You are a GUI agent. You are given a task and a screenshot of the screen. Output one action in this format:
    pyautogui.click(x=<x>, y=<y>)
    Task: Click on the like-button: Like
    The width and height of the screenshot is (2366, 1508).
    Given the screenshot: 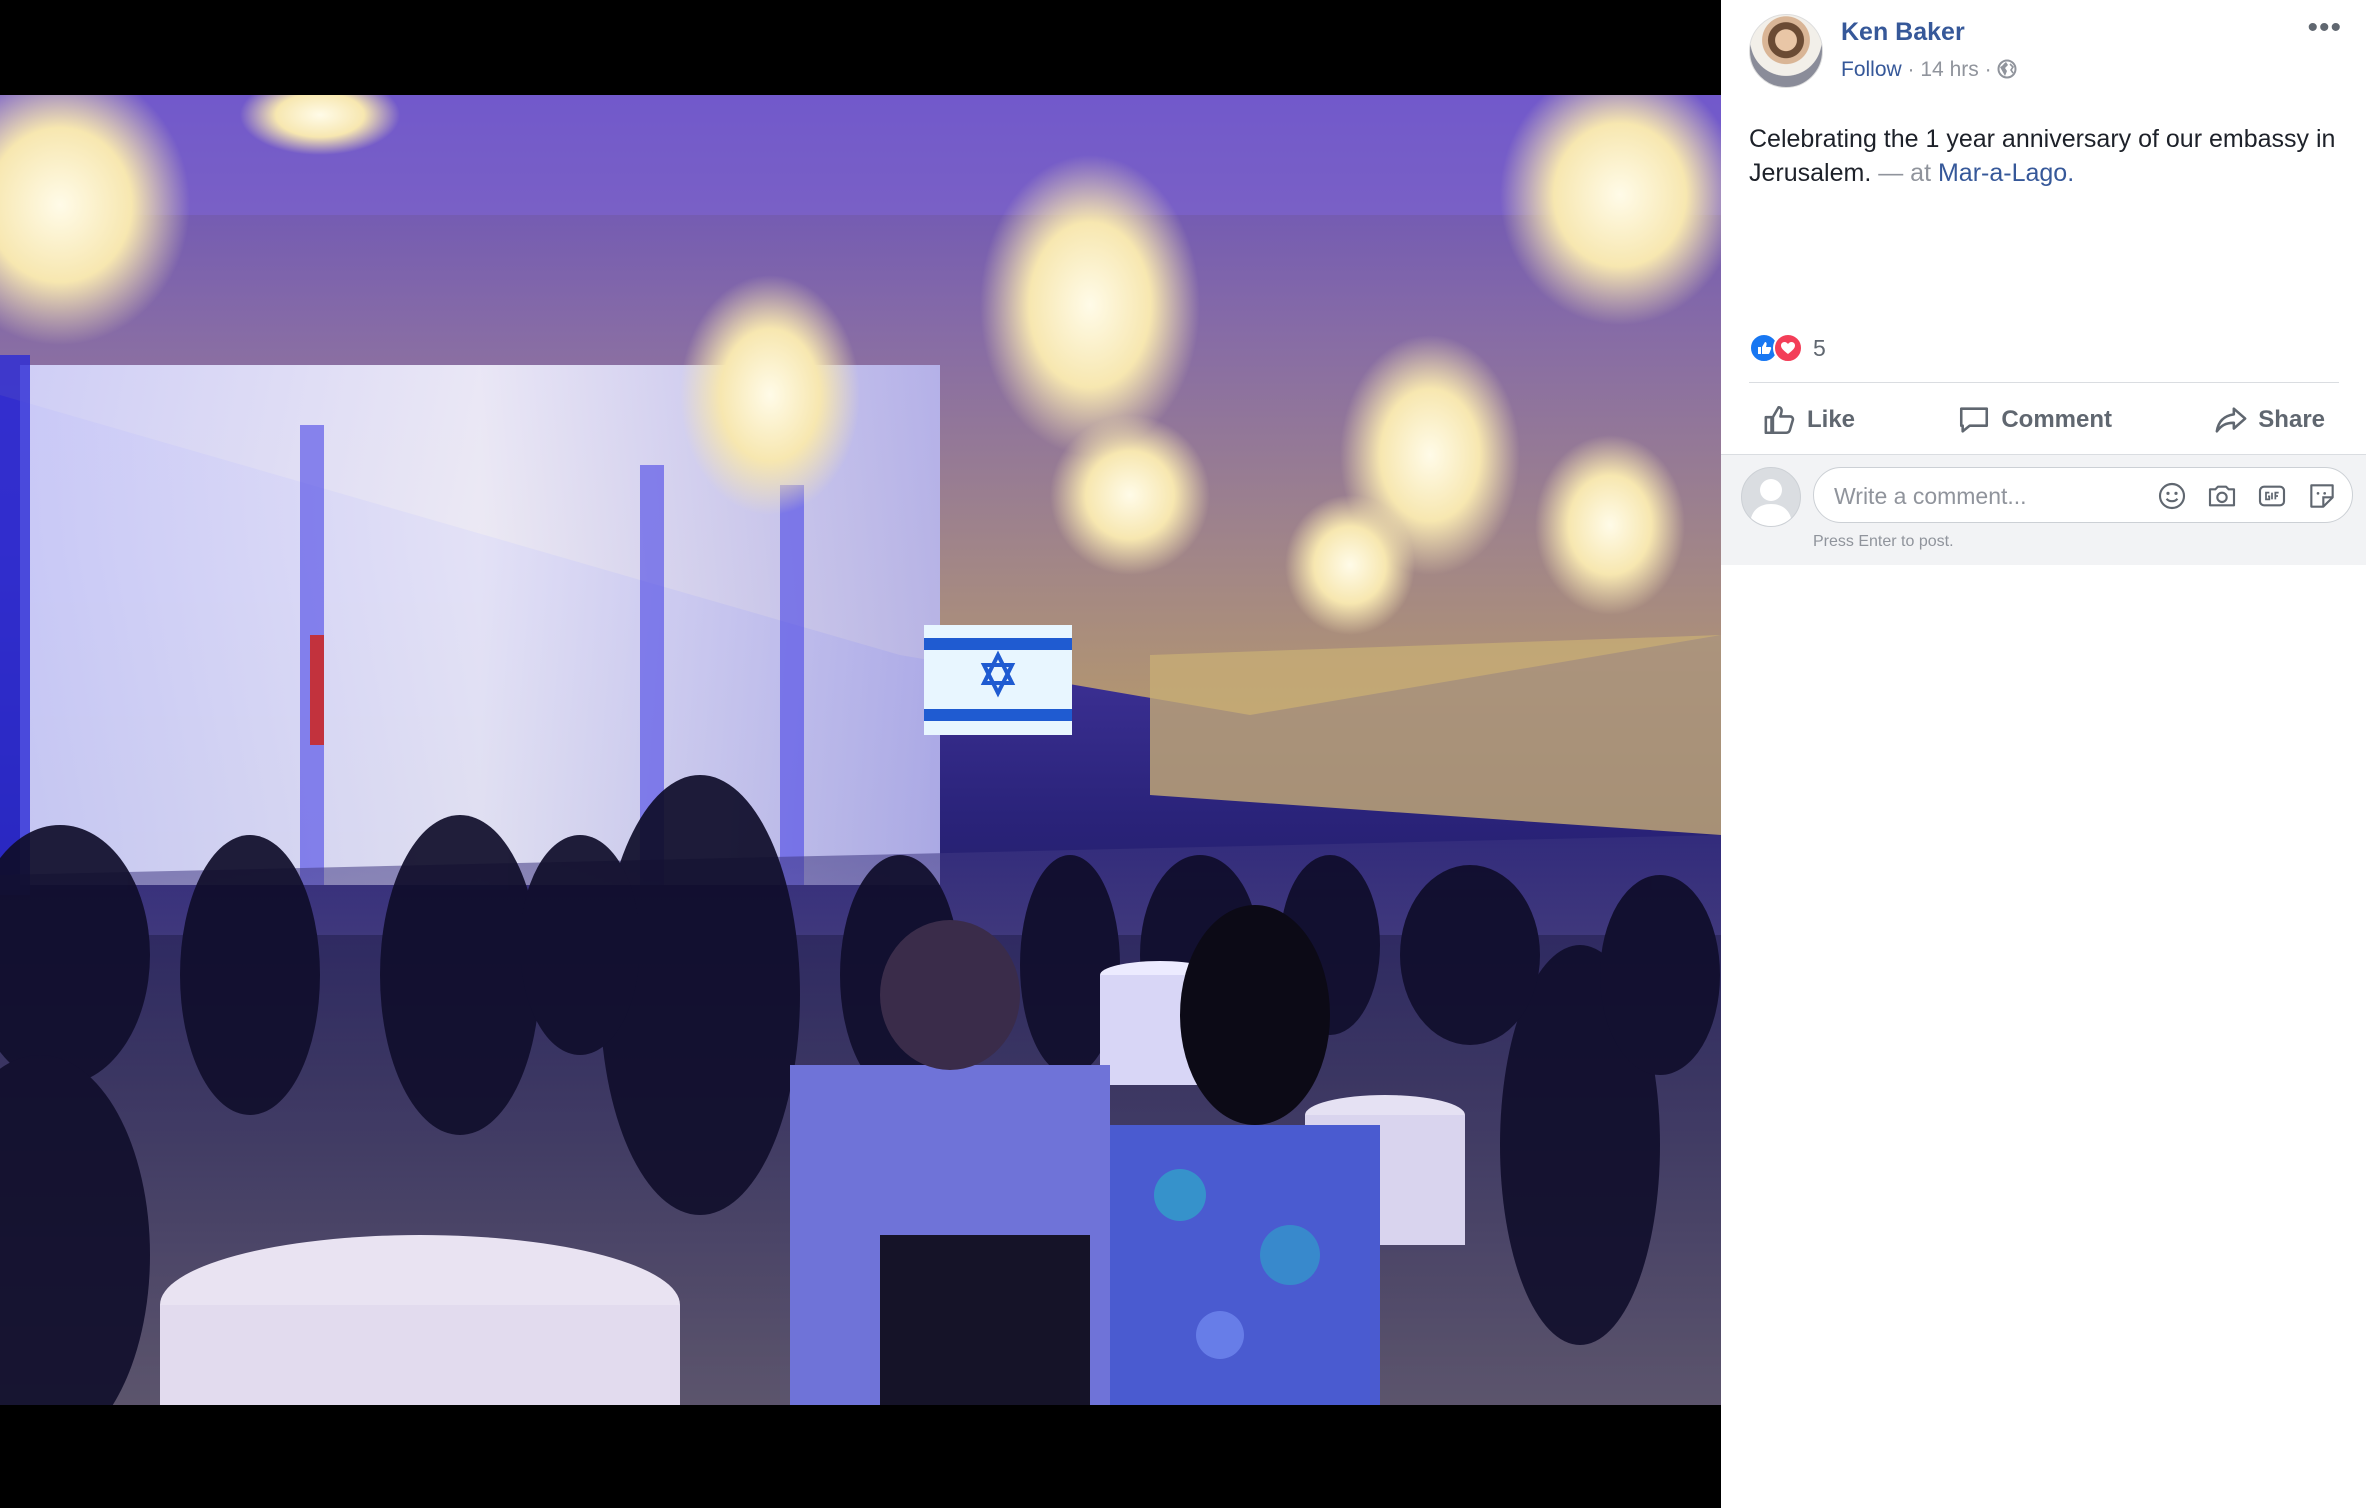 What is the action you would take?
    pyautogui.click(x=1809, y=420)
    